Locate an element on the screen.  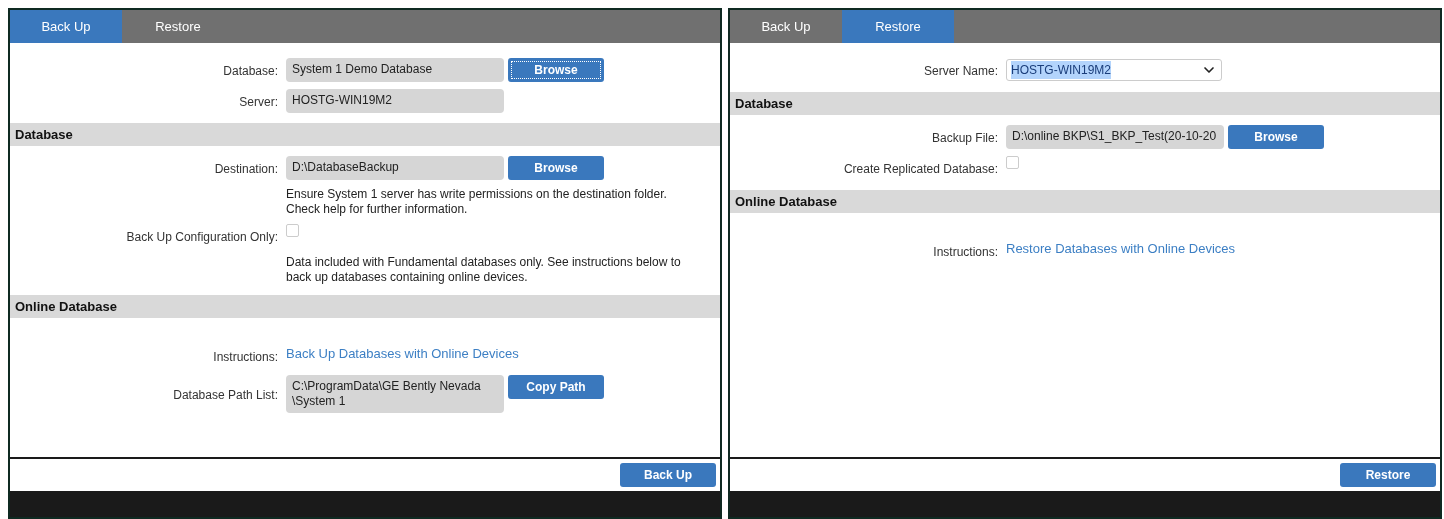
text-field: HOSTG-WIN19M2 is located at coordinates (395, 101).